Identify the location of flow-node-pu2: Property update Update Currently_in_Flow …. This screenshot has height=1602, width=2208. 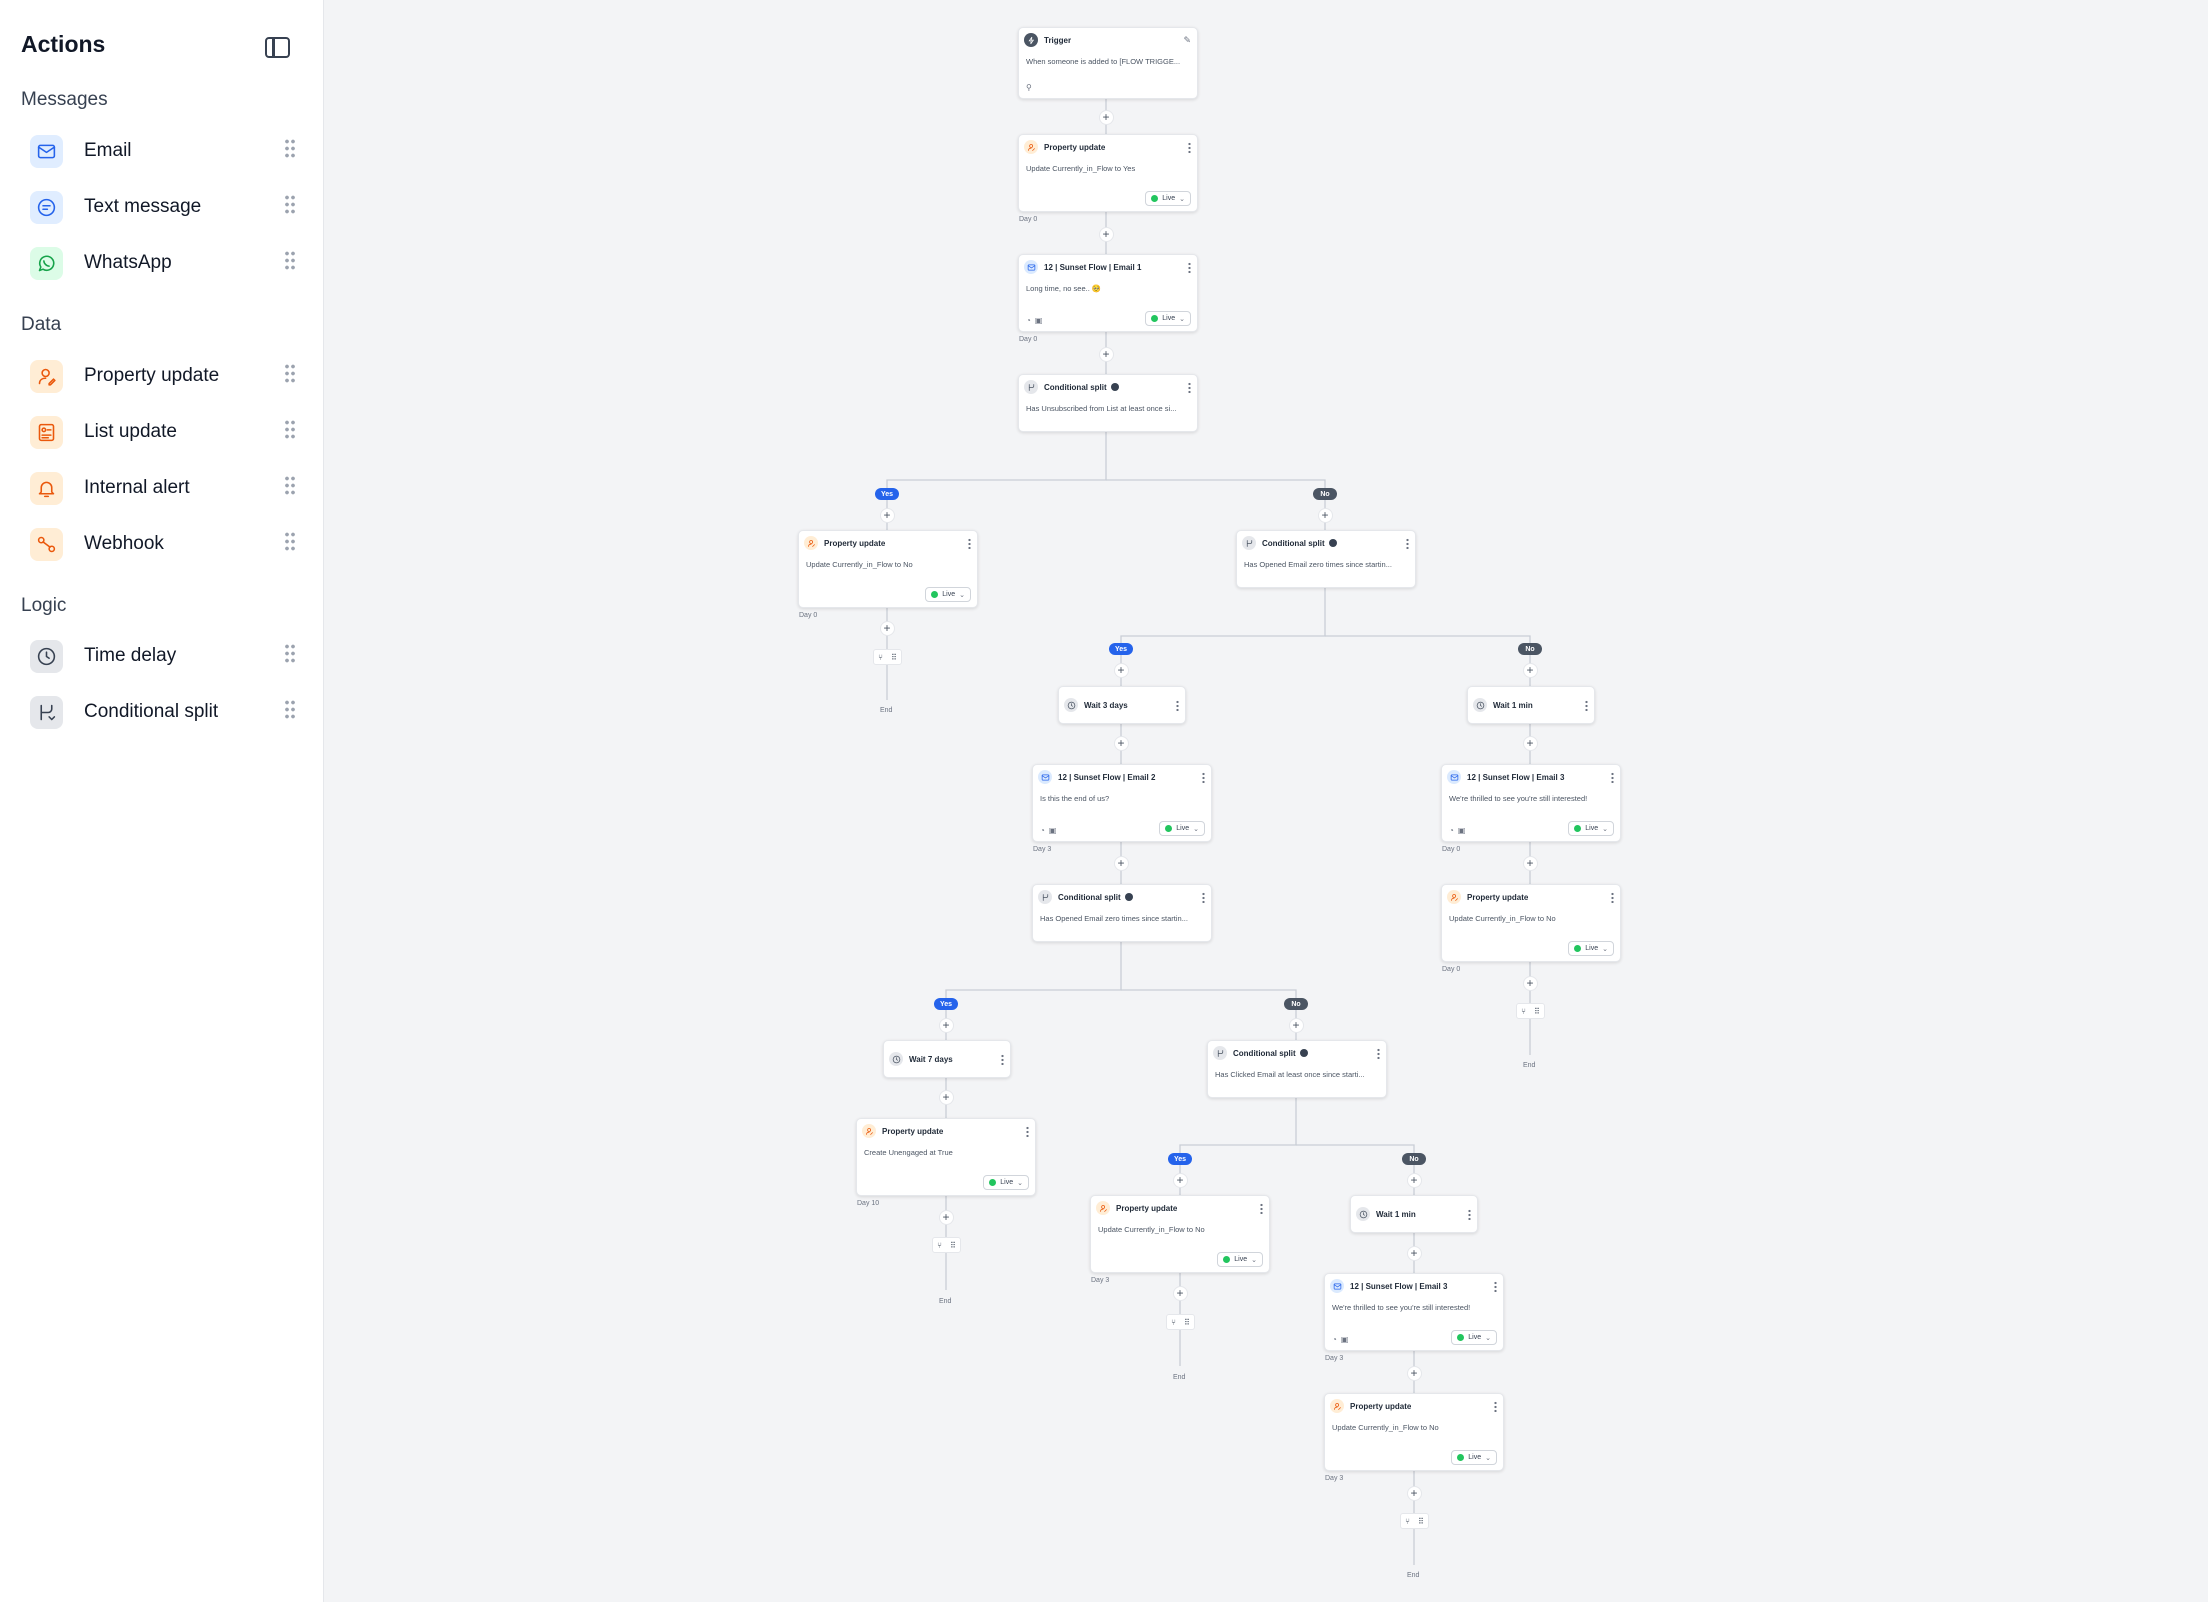
(888, 569).